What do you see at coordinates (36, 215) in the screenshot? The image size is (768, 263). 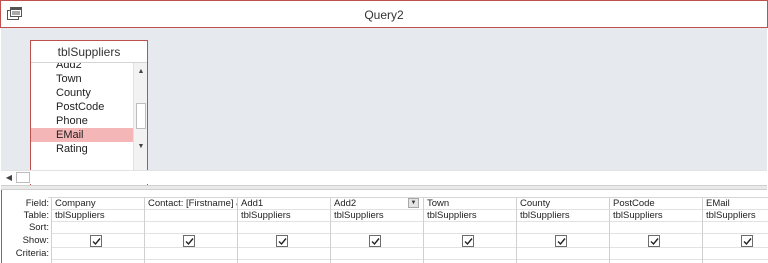 I see `row-label-table: Table:` at bounding box center [36, 215].